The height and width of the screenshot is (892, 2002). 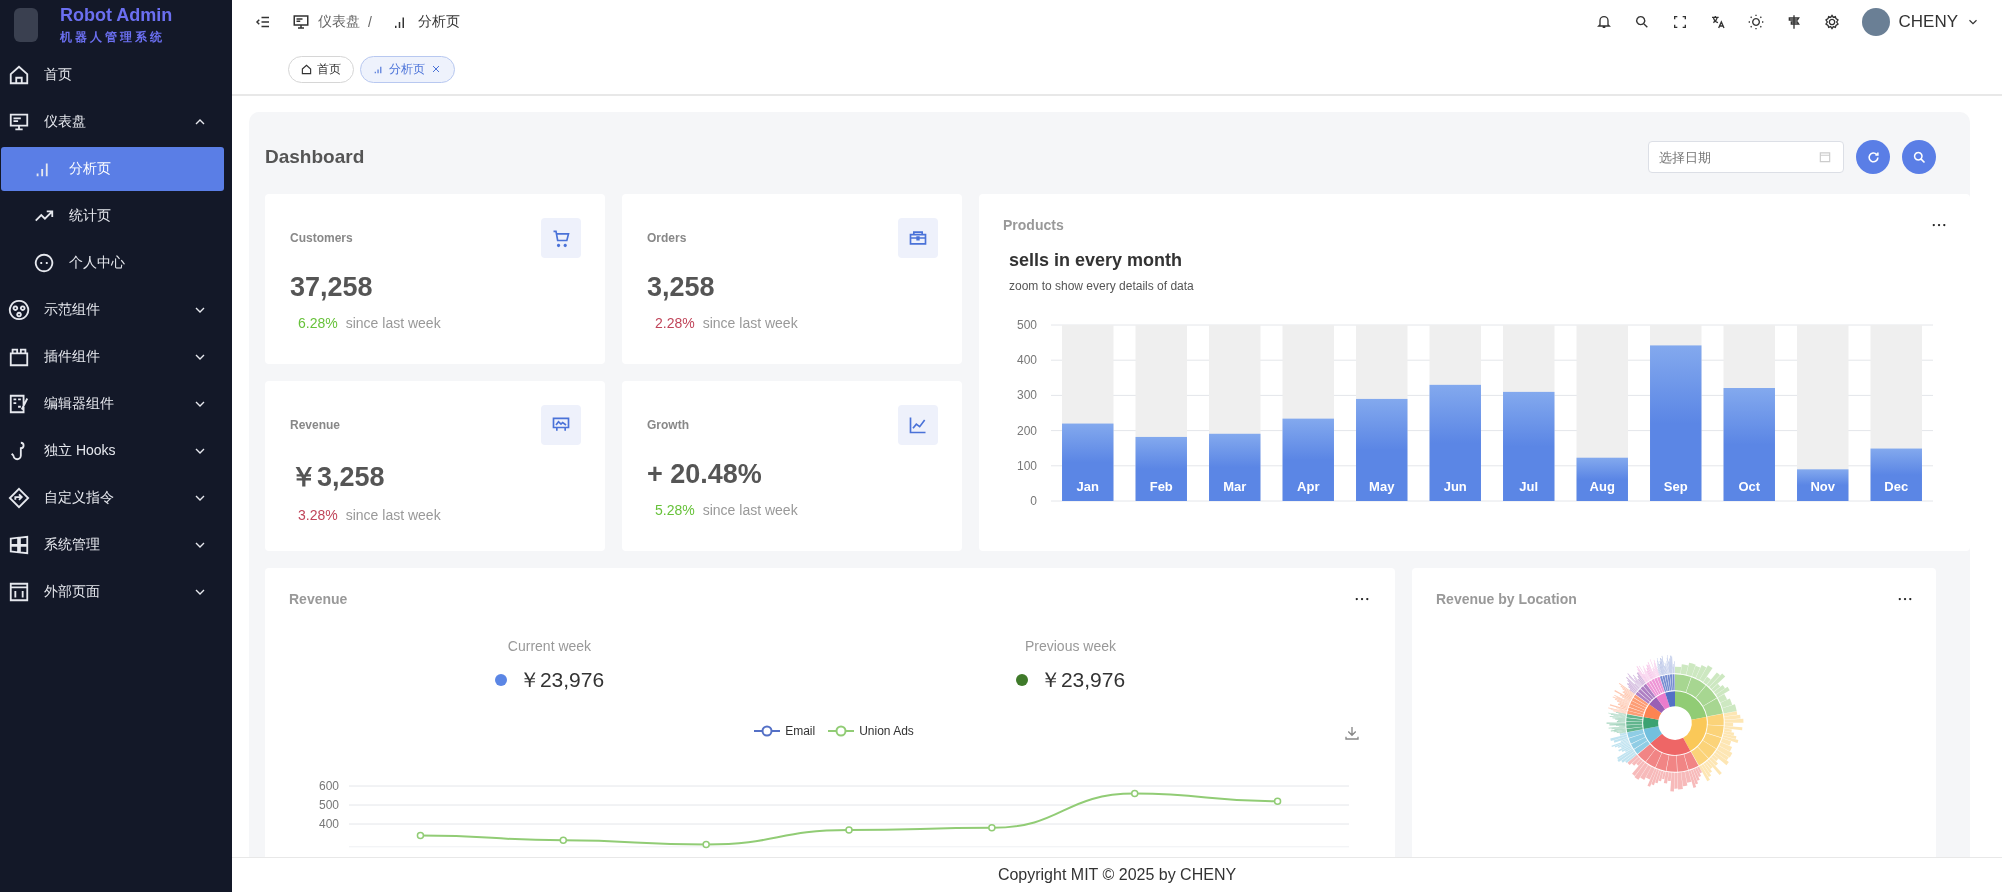 I want to click on app-subtitle: 机器人管理系统, so click(x=113, y=37).